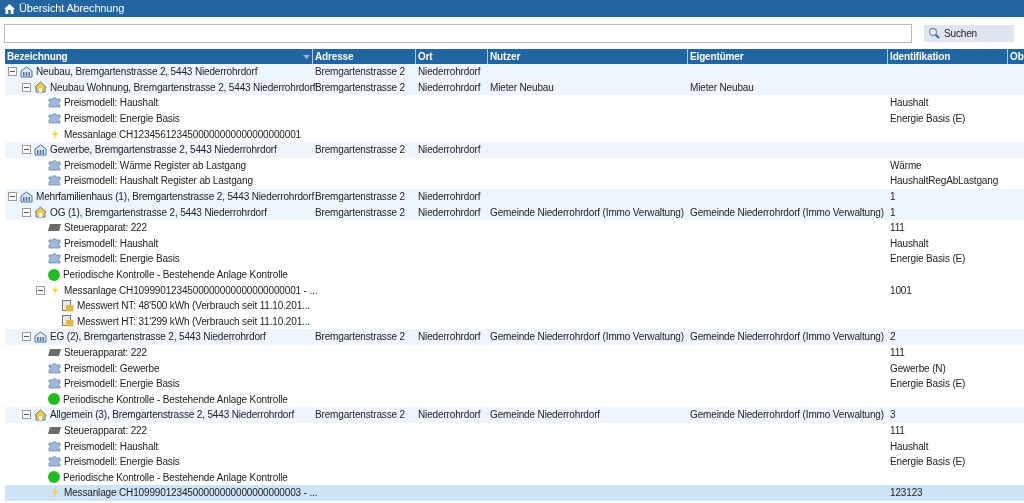  Describe the element at coordinates (9, 8) in the screenshot. I see `home-icon` at that location.